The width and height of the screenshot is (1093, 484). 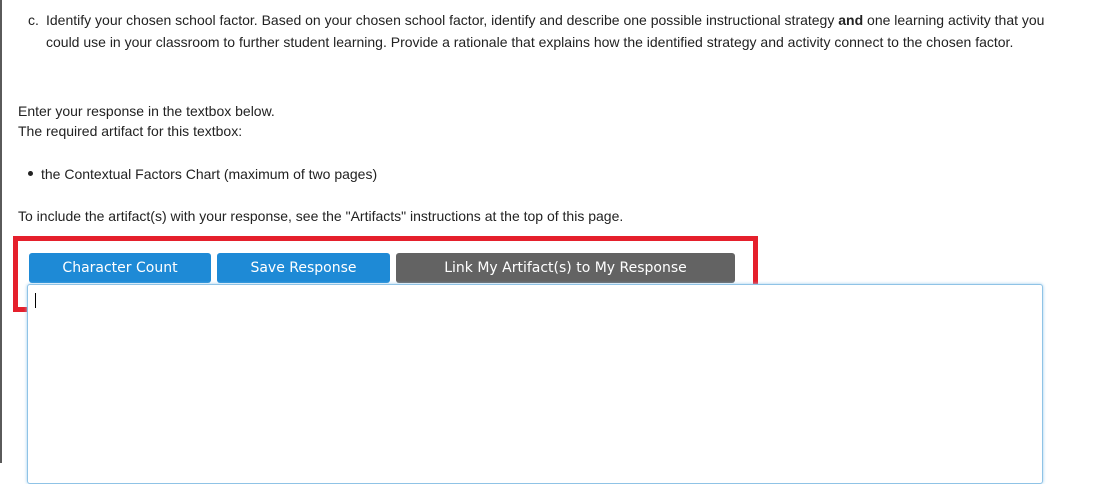 What do you see at coordinates (851, 20) in the screenshot?
I see `prompt-bold-word: and` at bounding box center [851, 20].